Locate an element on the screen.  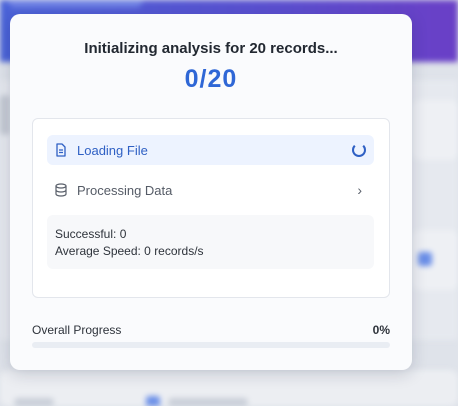
step-processing-data: Processing Data › is located at coordinates (210, 190).